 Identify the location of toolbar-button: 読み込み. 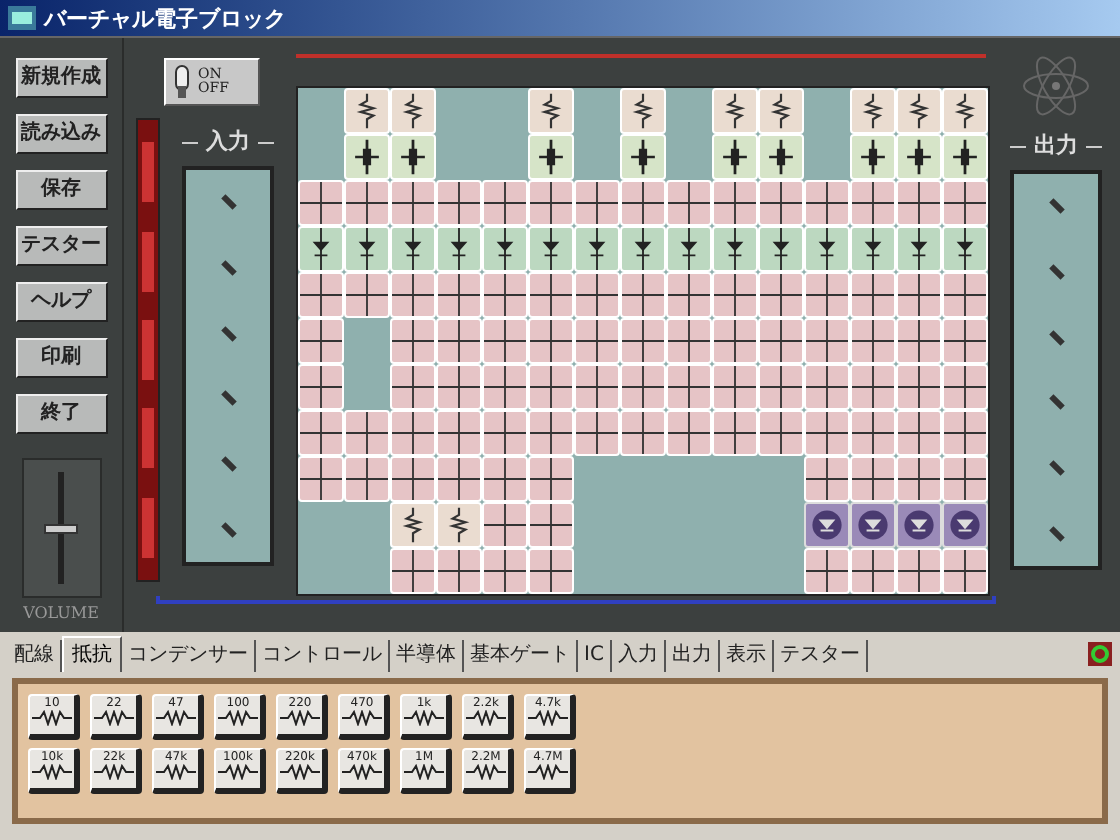
(61, 134).